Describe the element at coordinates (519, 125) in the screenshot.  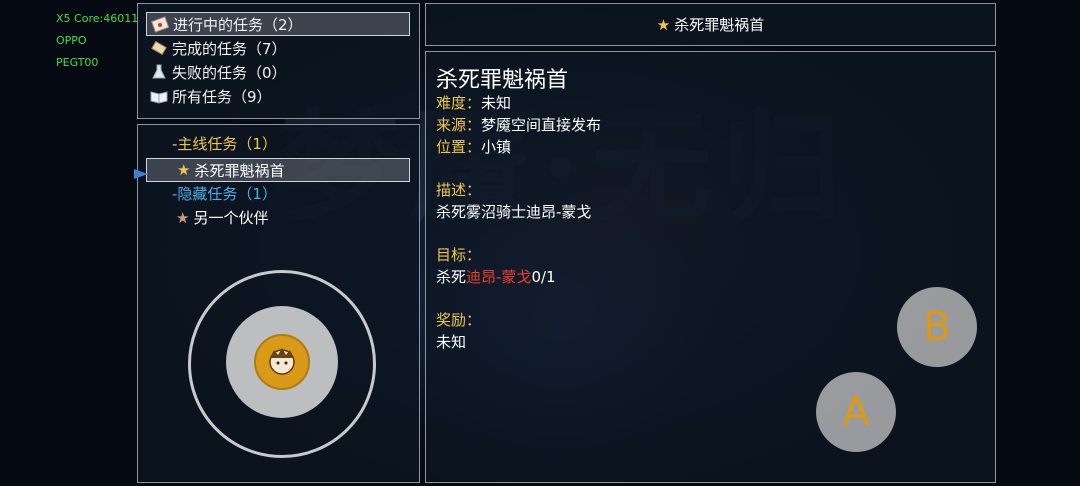
I see `detail-source: 来源：梦魇空间直接发布` at that location.